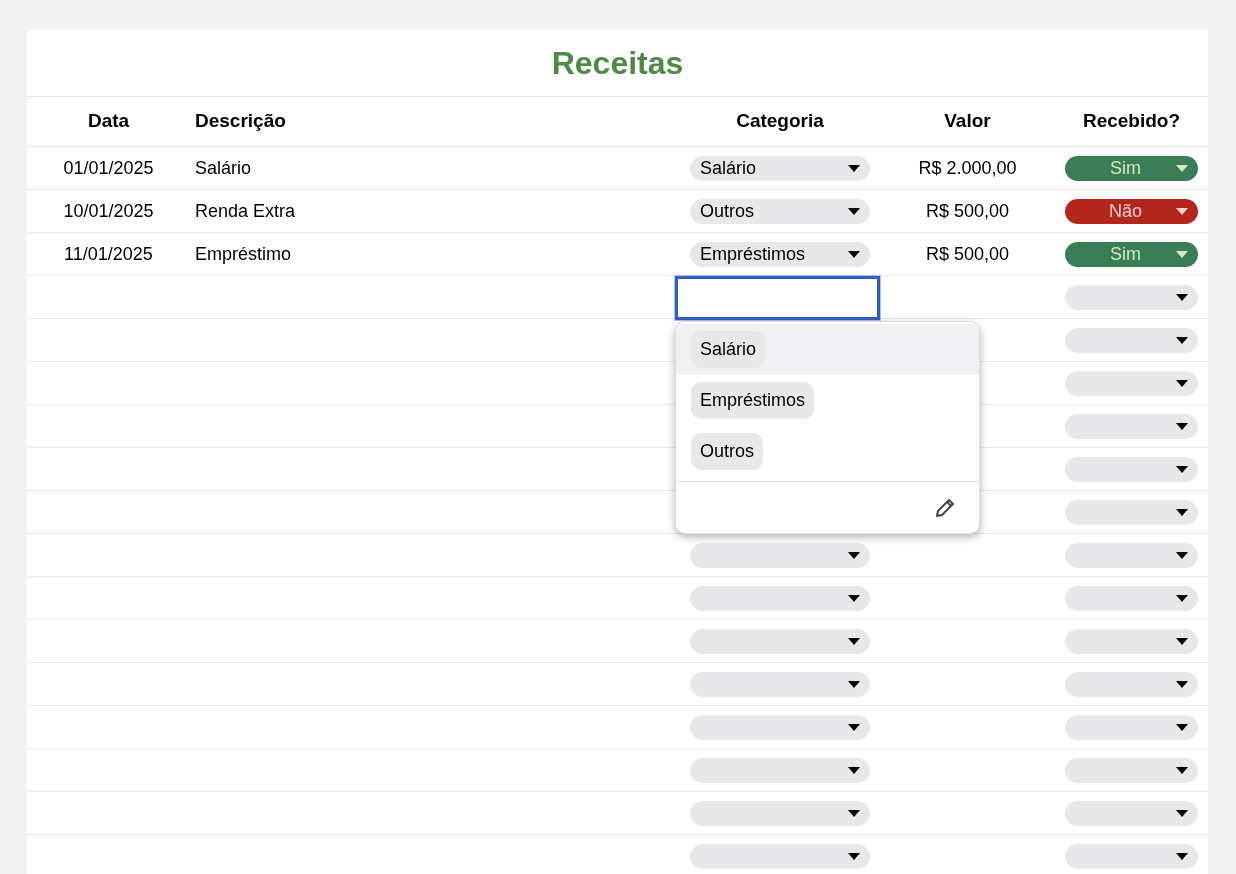 This screenshot has width=1236, height=874. What do you see at coordinates (617, 63) in the screenshot?
I see `sheet-title: Receitas` at bounding box center [617, 63].